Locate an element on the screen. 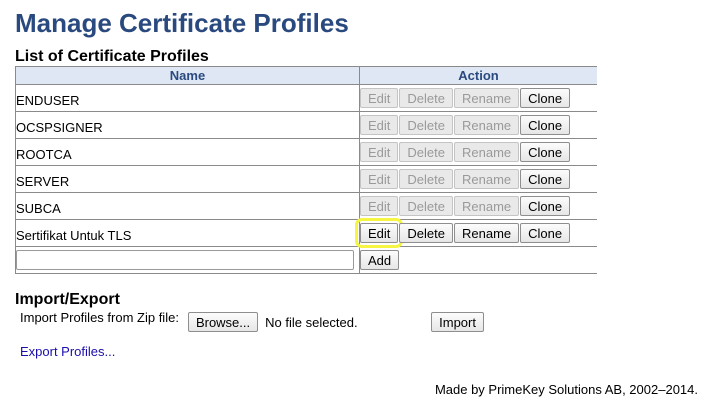 This screenshot has width=710, height=403. table-row: SUBCA Edit Delete Rename Clone is located at coordinates (306, 206).